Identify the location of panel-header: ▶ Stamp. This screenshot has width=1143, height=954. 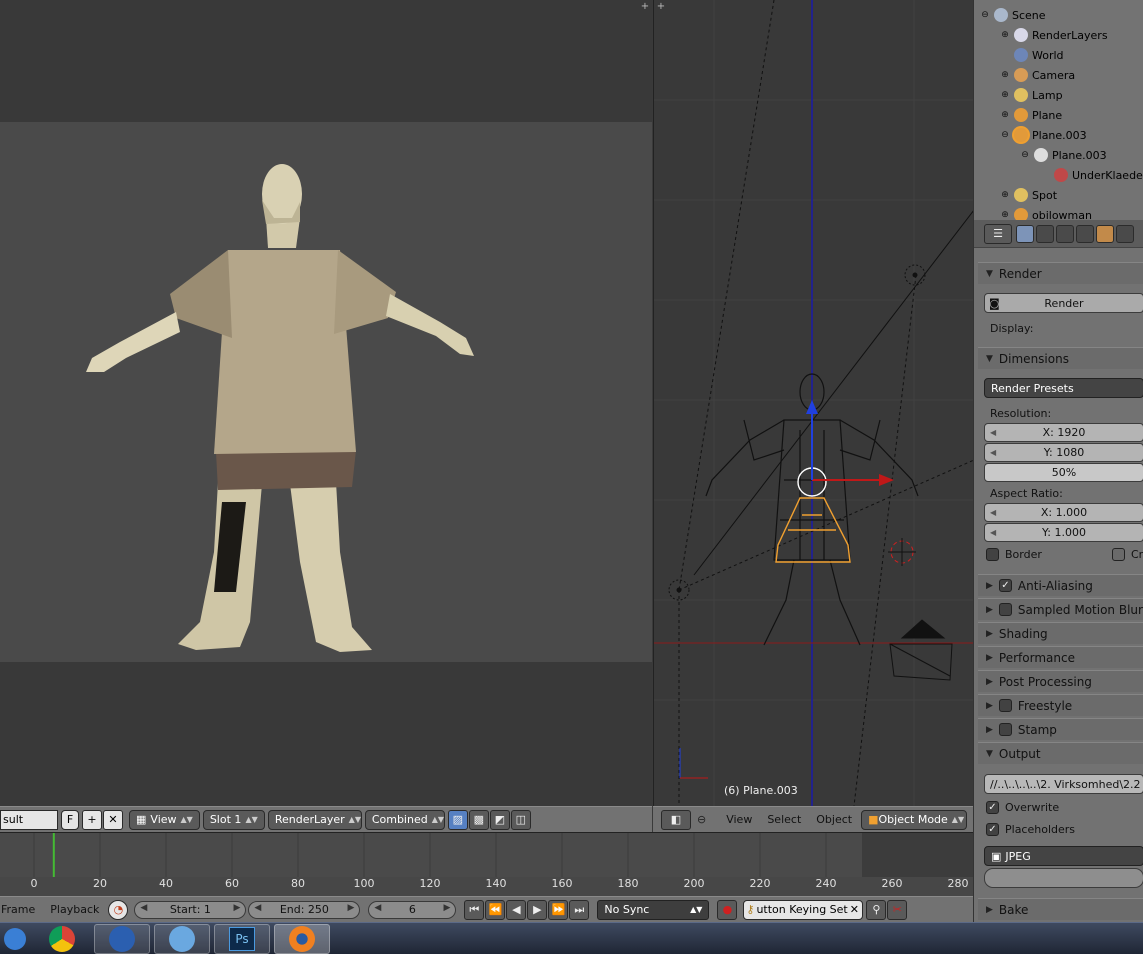
(1060, 729).